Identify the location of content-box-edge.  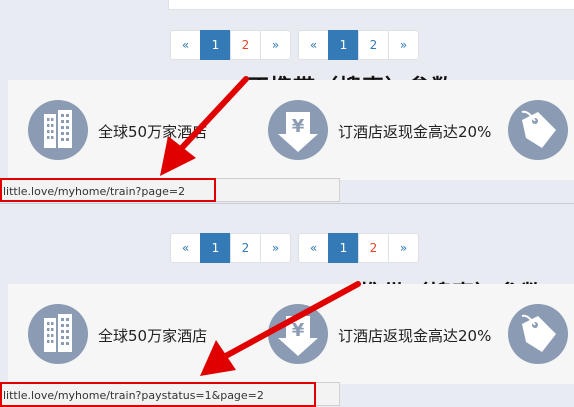
(371, 5).